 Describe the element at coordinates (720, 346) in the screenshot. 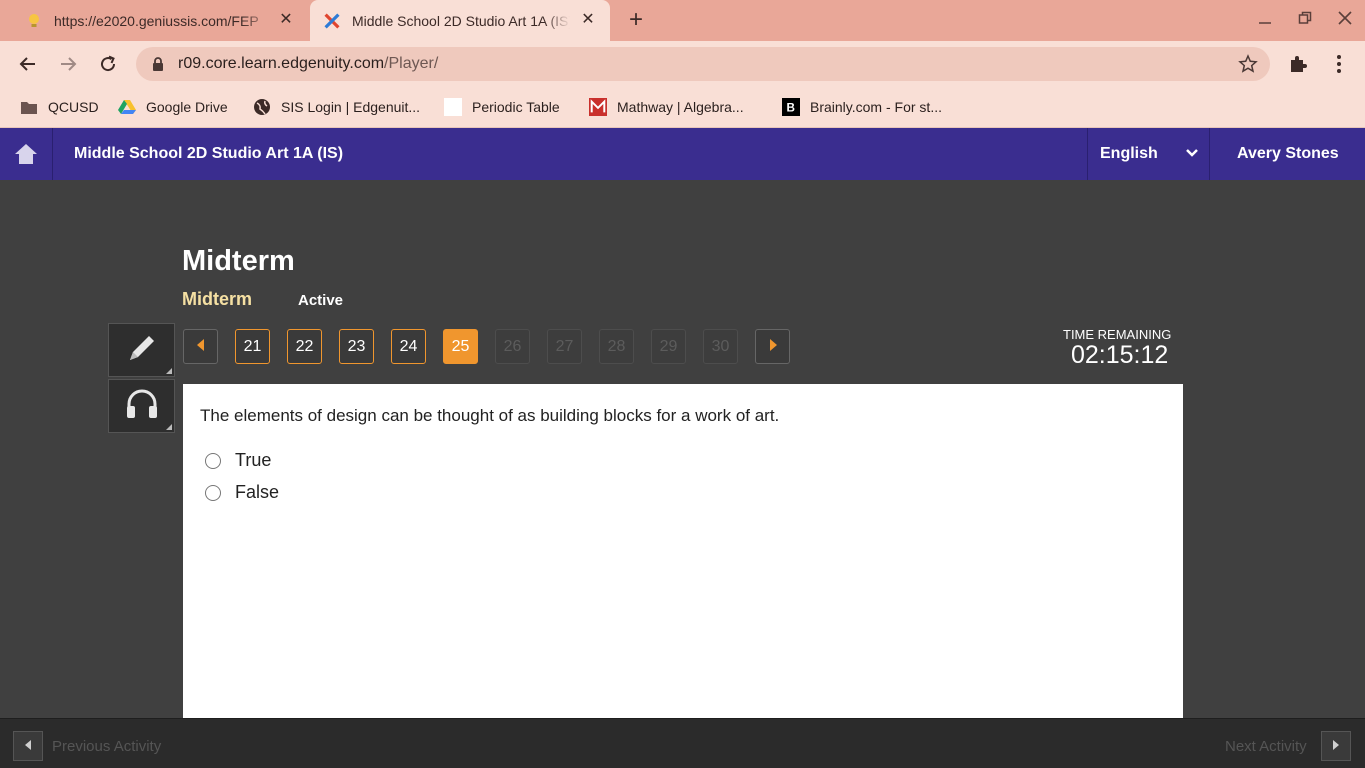

I see `question-number-30: 30` at that location.